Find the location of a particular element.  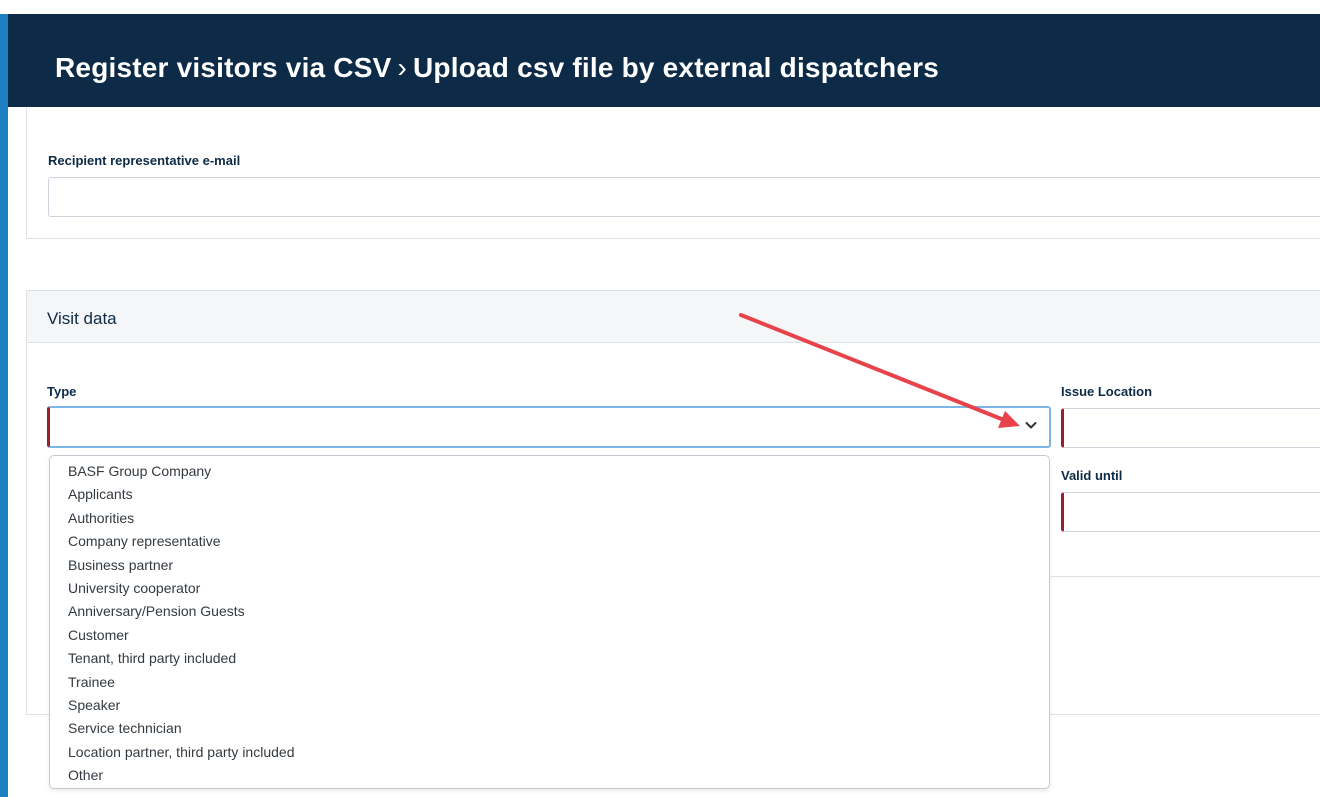

type-option: Trainee is located at coordinates (549, 682).